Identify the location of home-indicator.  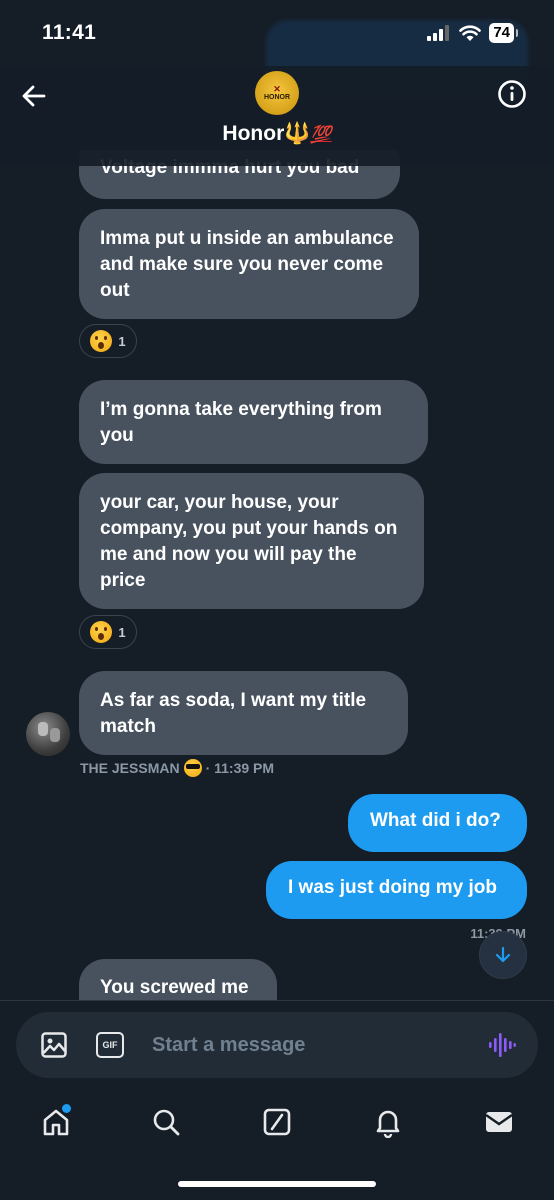
(277, 1184).